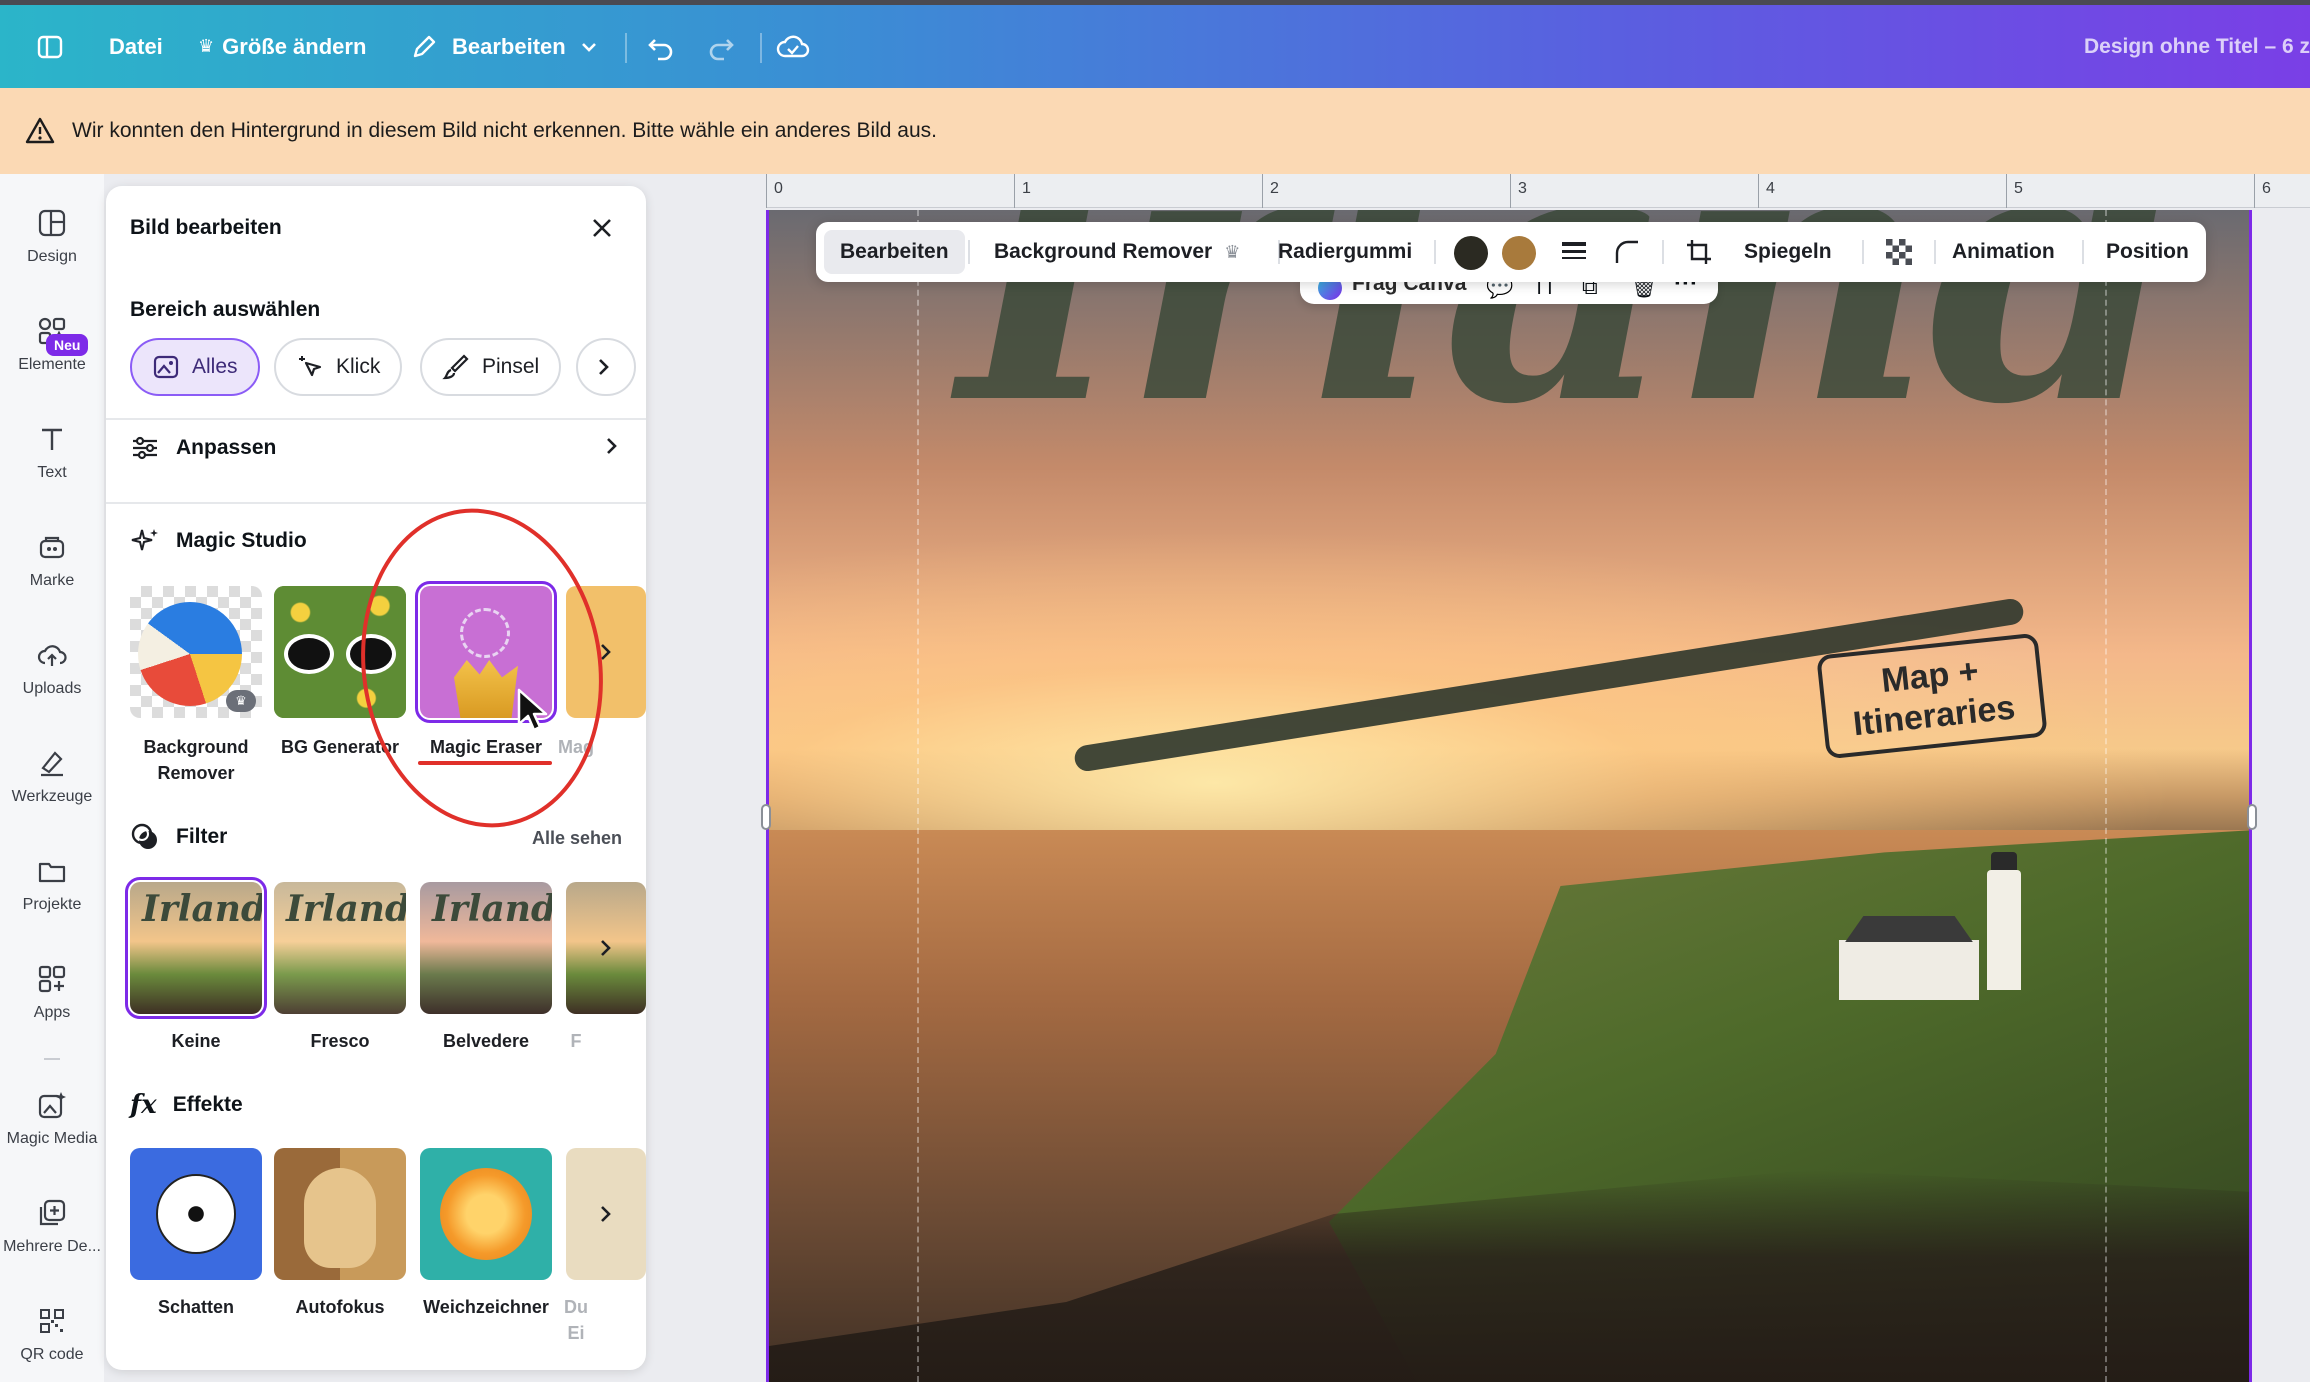  I want to click on brand-icon, so click(52, 547).